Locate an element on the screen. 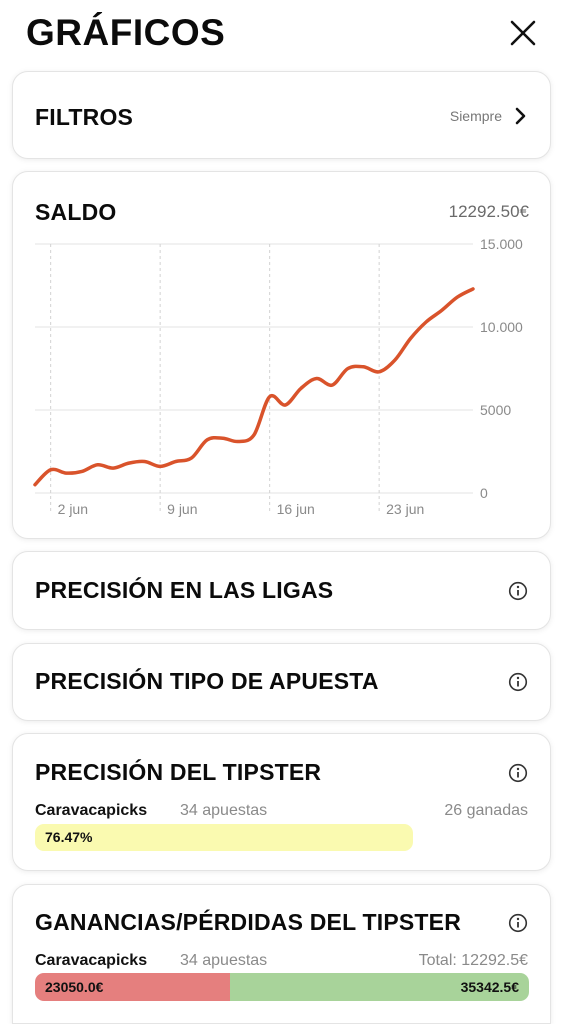  tipster-won: 26 ganadas is located at coordinates (486, 810).